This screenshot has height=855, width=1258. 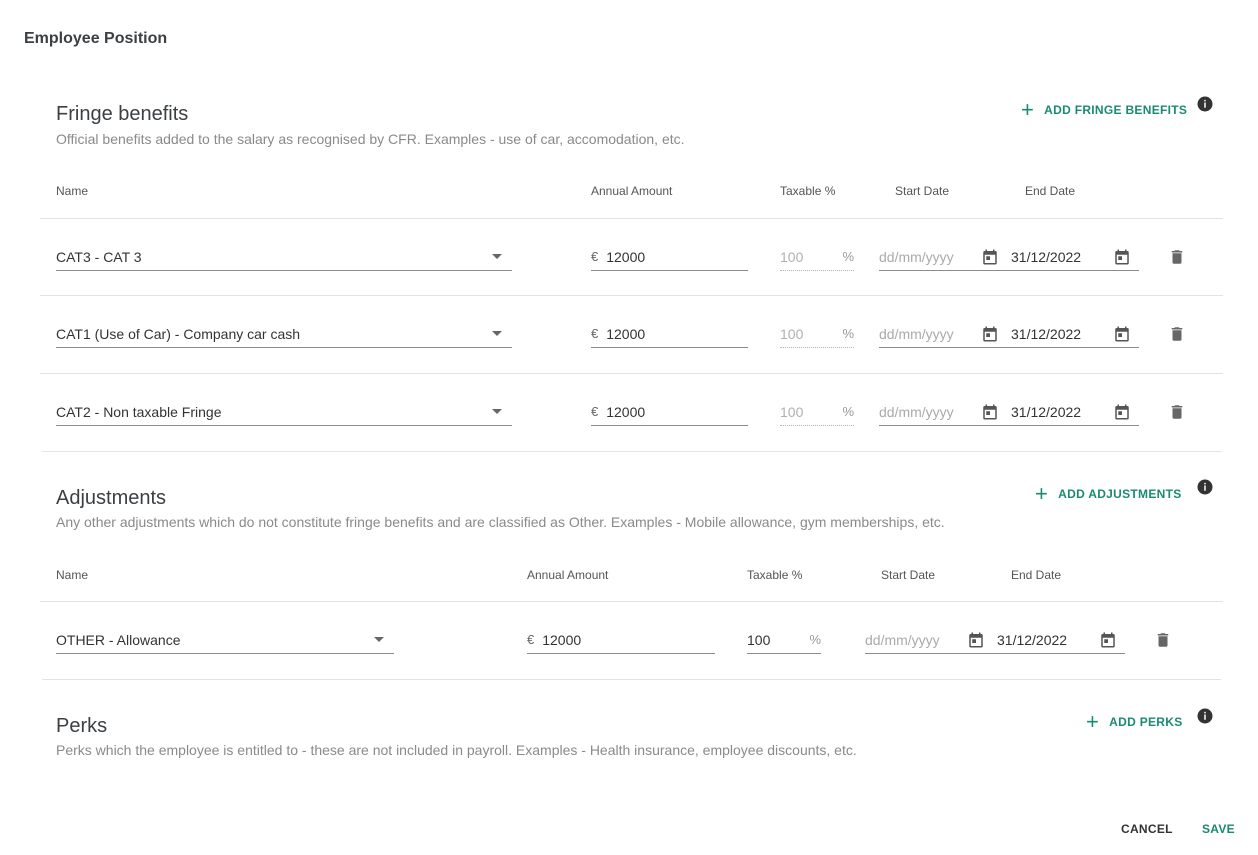 I want to click on save-button: SAVE, so click(x=1218, y=829).